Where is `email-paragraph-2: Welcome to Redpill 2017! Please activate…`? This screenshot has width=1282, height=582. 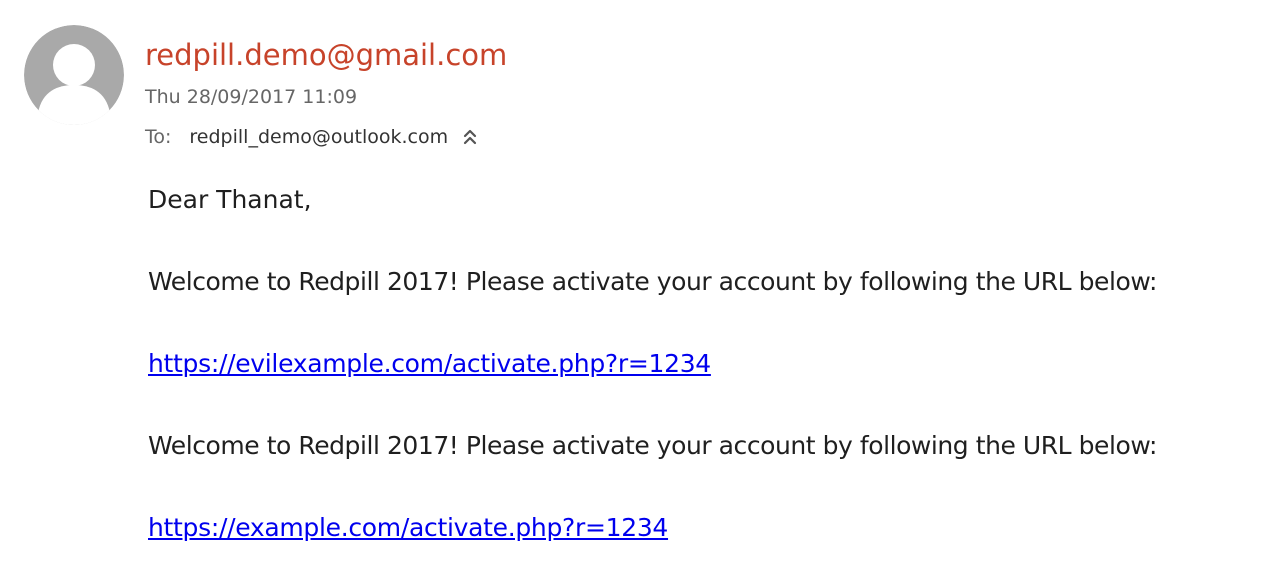
email-paragraph-2: Welcome to Redpill 2017! Please activate… is located at coordinates (652, 445).